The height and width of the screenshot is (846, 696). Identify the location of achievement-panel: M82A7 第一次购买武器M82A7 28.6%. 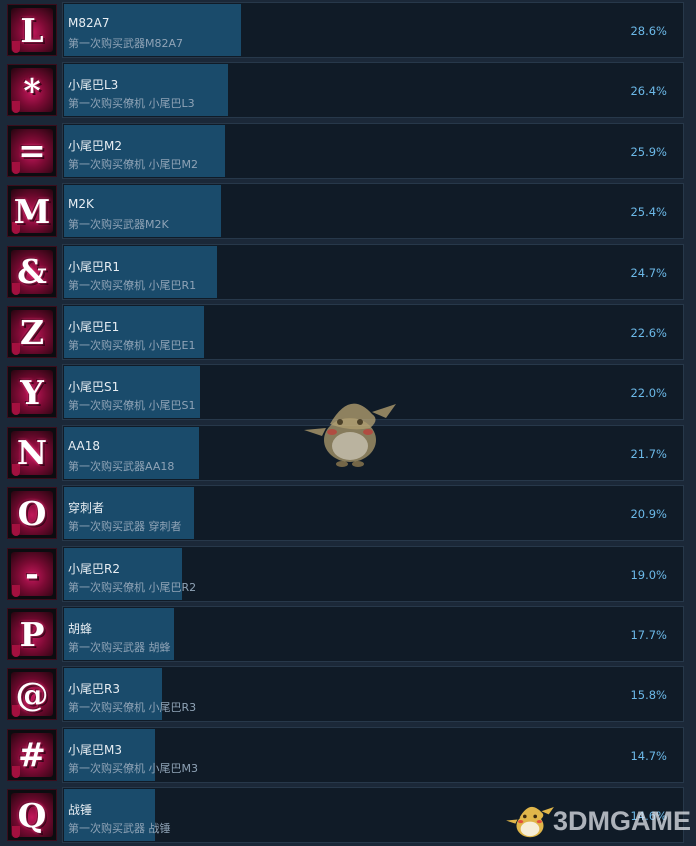
(373, 30).